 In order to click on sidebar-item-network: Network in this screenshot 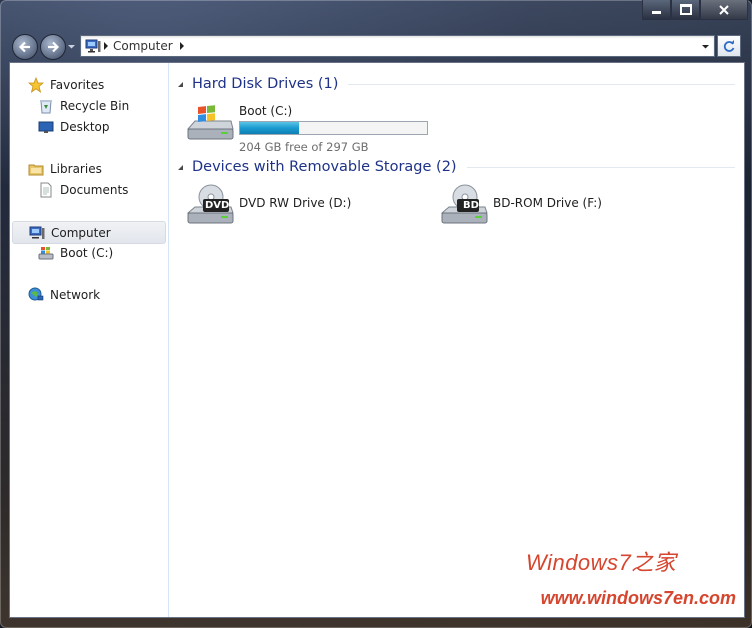, I will do `click(64, 294)`.